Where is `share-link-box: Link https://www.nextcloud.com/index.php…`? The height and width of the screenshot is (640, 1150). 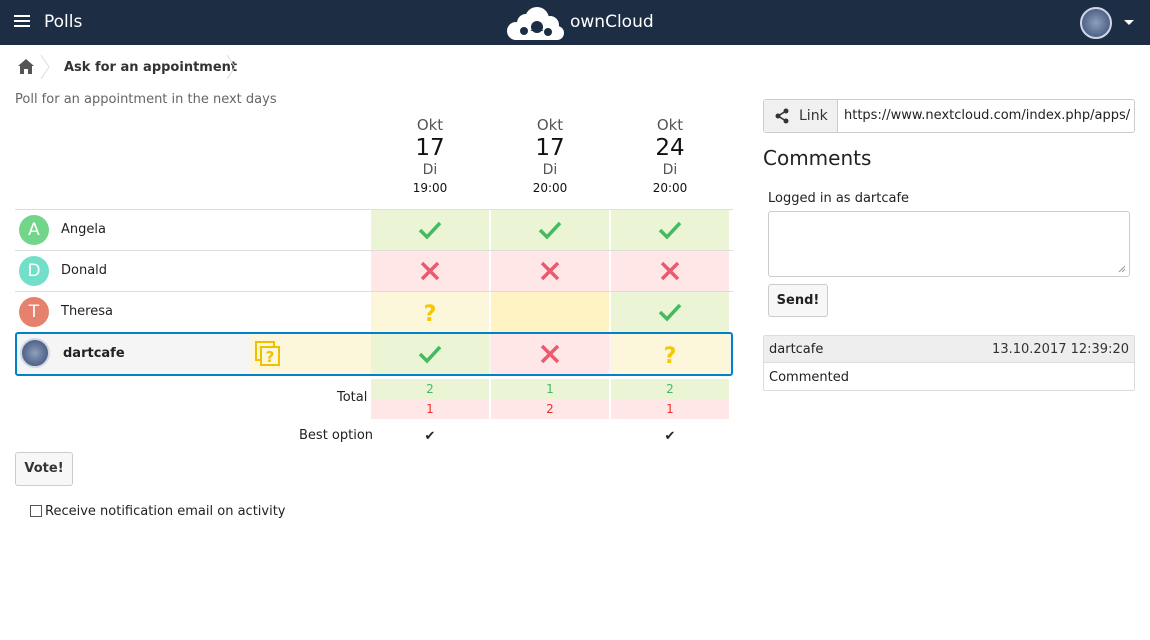
share-link-box: Link https://www.nextcloud.com/index.php… is located at coordinates (949, 116).